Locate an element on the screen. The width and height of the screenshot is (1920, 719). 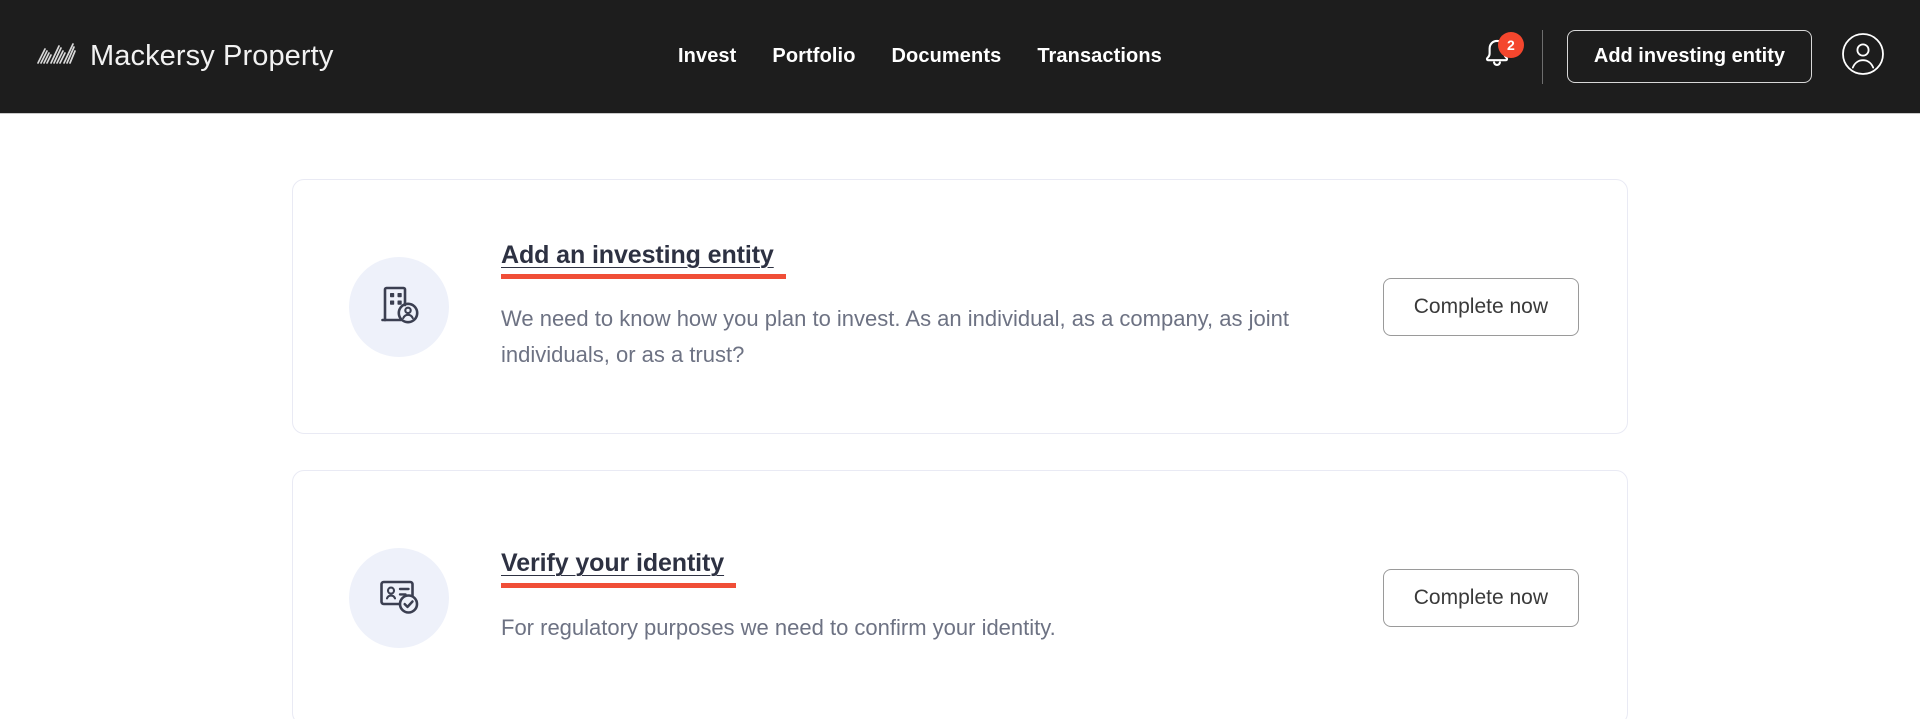
primary-navigation: Invest Portfolio Documents Transactions is located at coordinates (920, 56).